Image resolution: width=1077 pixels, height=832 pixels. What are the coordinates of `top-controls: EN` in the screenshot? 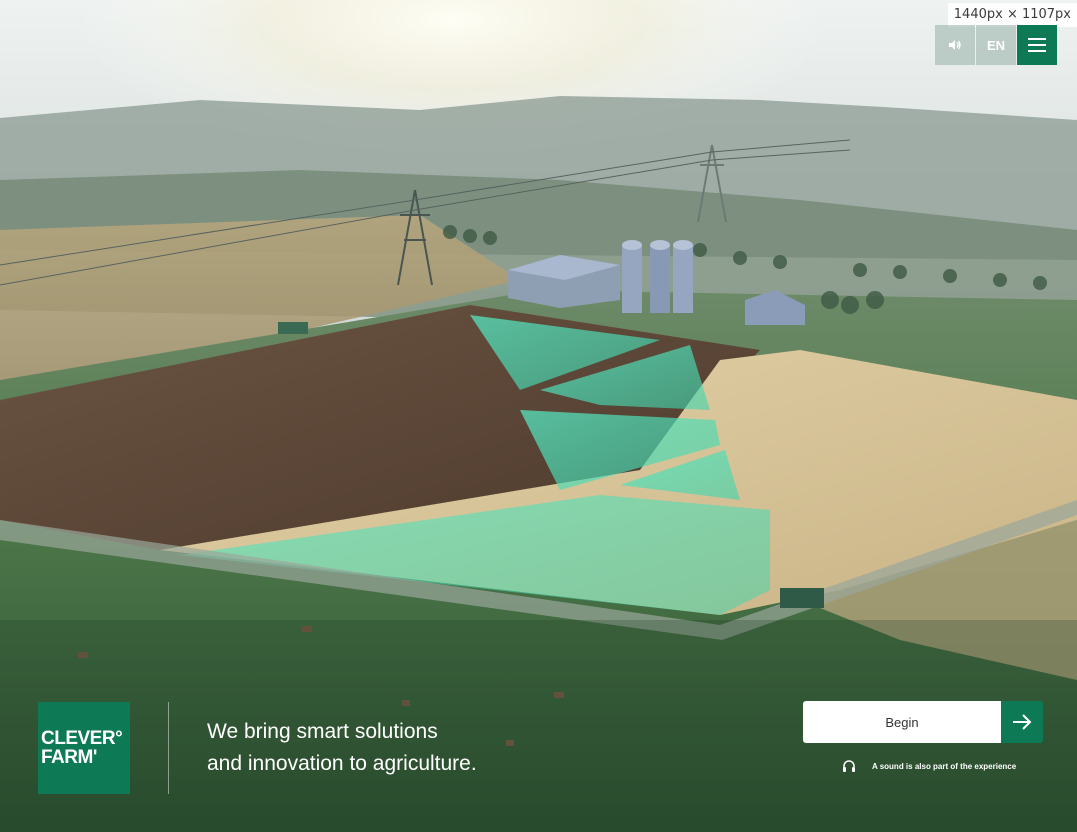 It's located at (995, 45).